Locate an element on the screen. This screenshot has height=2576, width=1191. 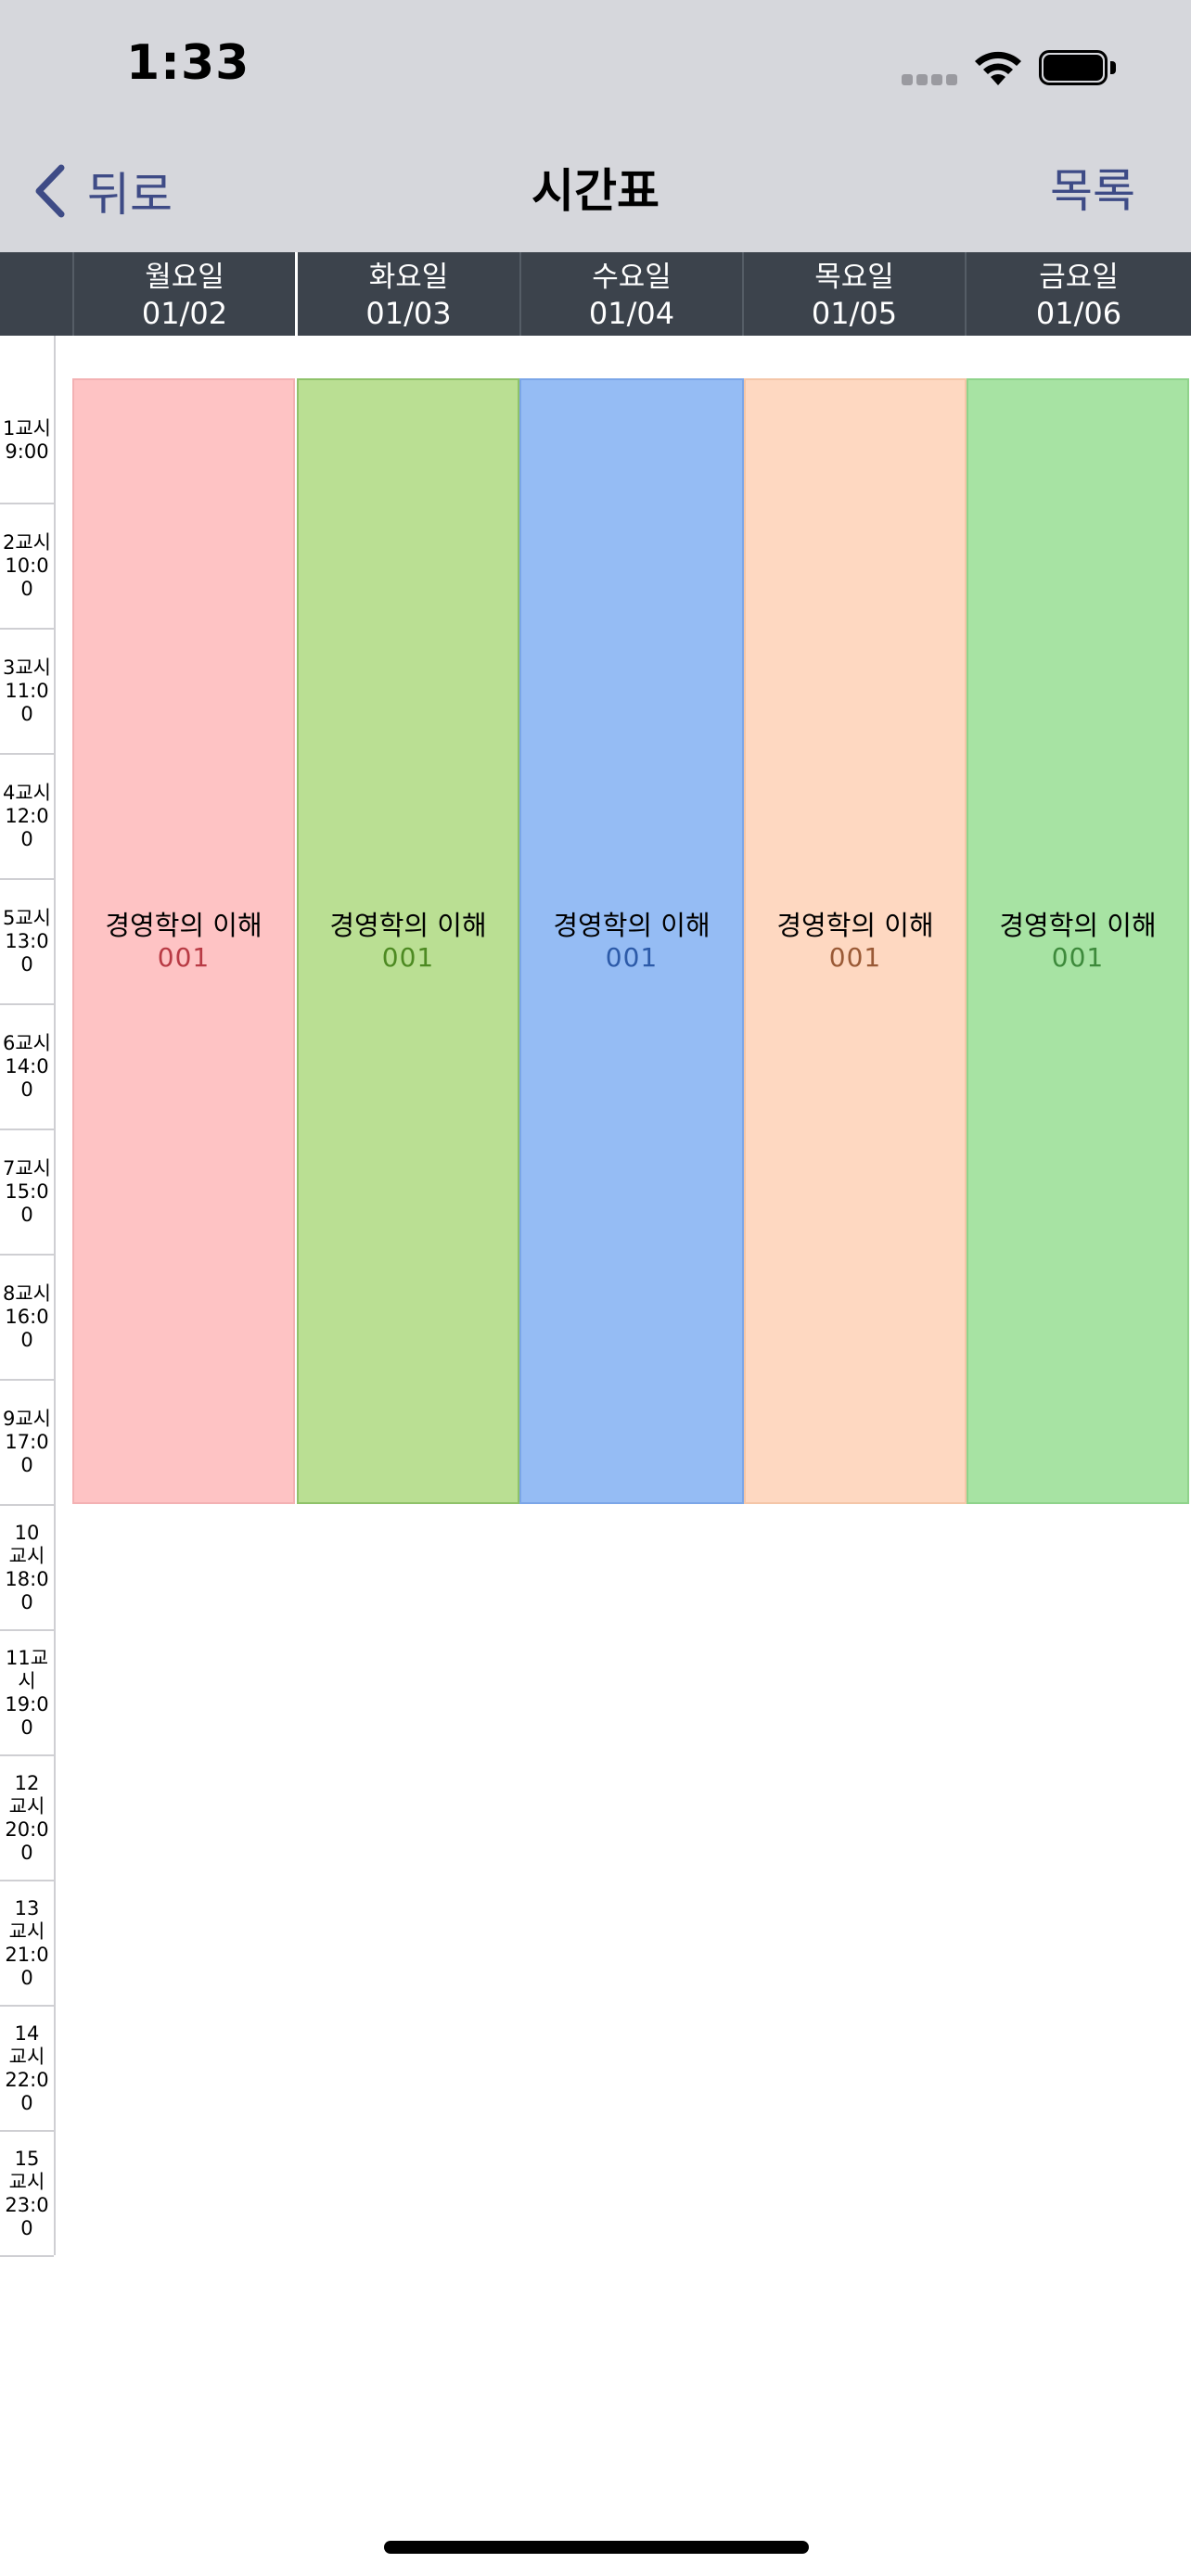
period-label: 9교시 17:00 is located at coordinates (26, 1442).